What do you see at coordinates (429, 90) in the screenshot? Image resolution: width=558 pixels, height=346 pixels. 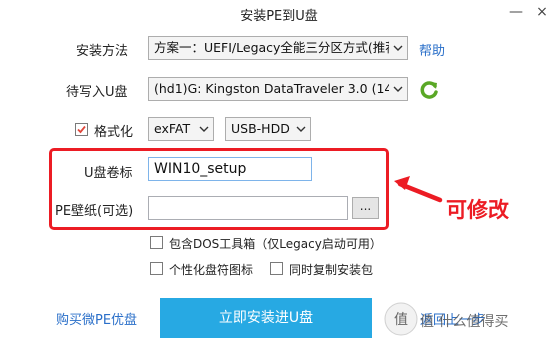 I see `refresh-icon` at bounding box center [429, 90].